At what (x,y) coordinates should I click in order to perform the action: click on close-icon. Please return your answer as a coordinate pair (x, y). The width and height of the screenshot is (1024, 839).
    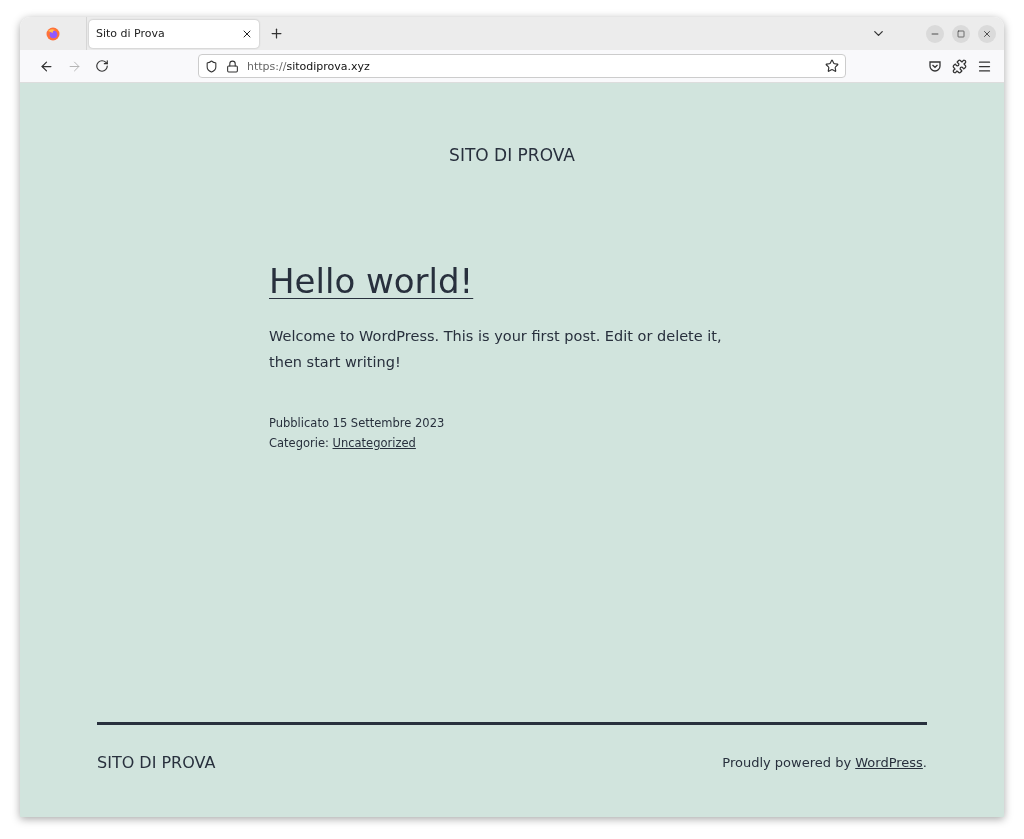
    Looking at the image, I should click on (987, 33).